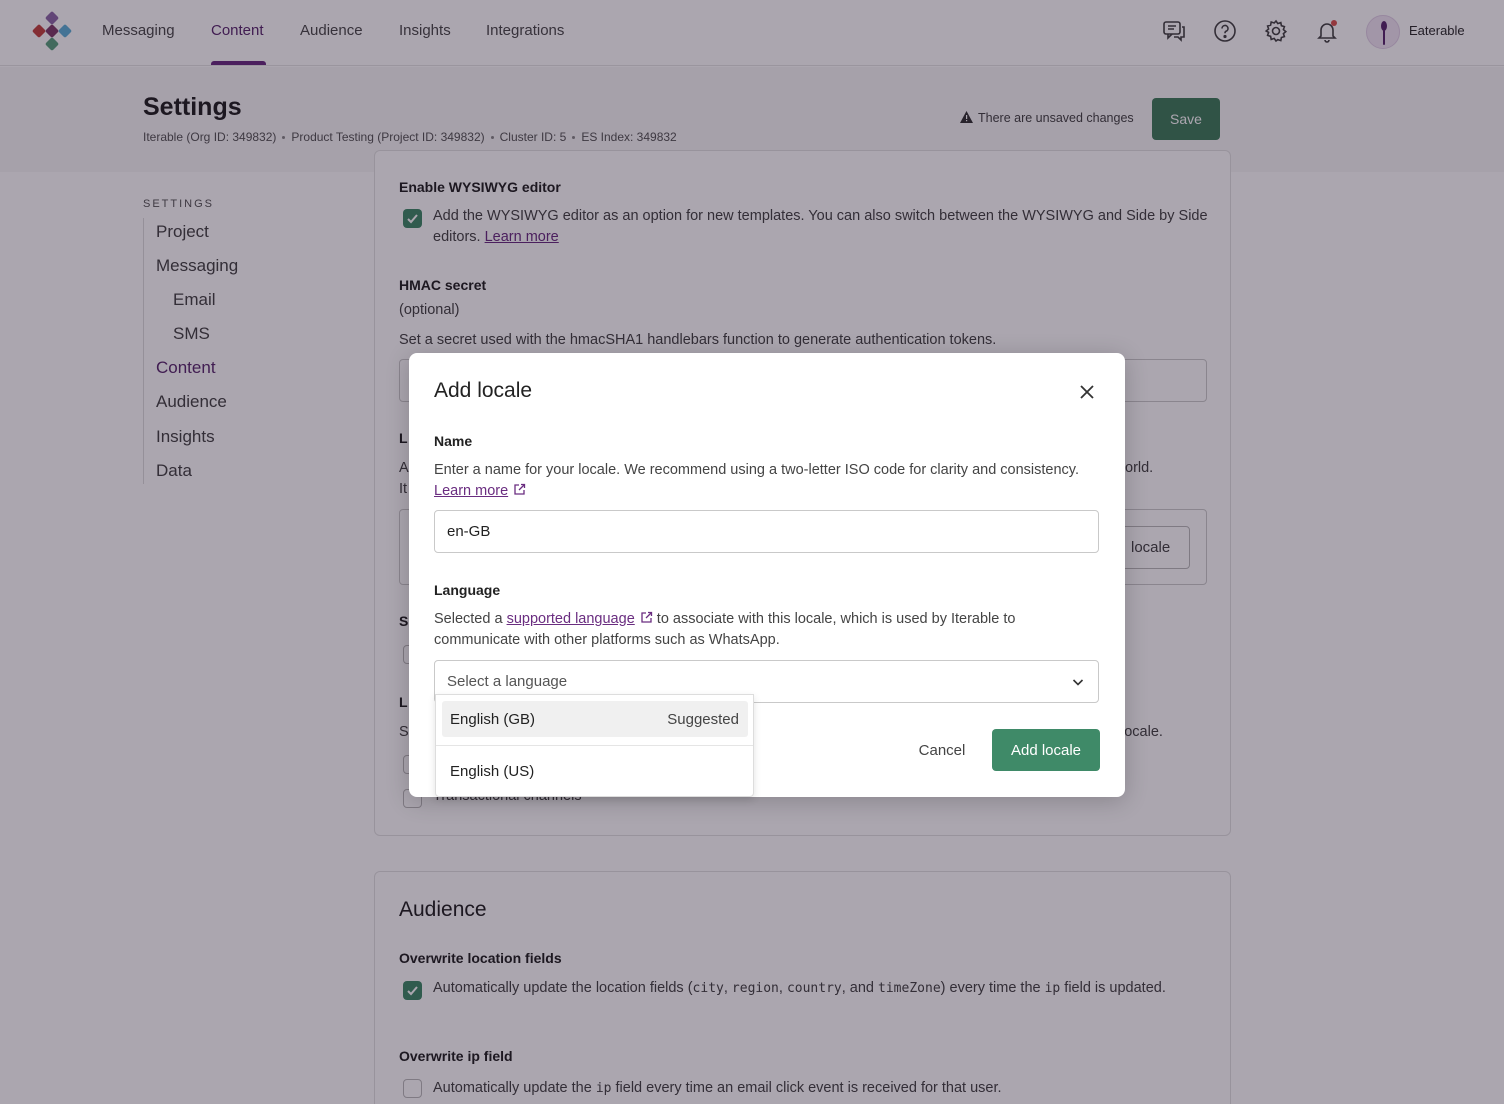 The width and height of the screenshot is (1504, 1104). What do you see at coordinates (493, 719) in the screenshot?
I see `option-label: English (GB)` at bounding box center [493, 719].